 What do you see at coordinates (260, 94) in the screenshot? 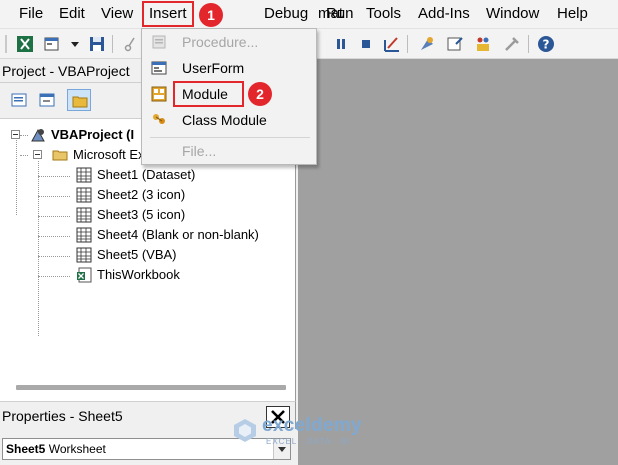
I see `step-2-badge: 2` at bounding box center [260, 94].